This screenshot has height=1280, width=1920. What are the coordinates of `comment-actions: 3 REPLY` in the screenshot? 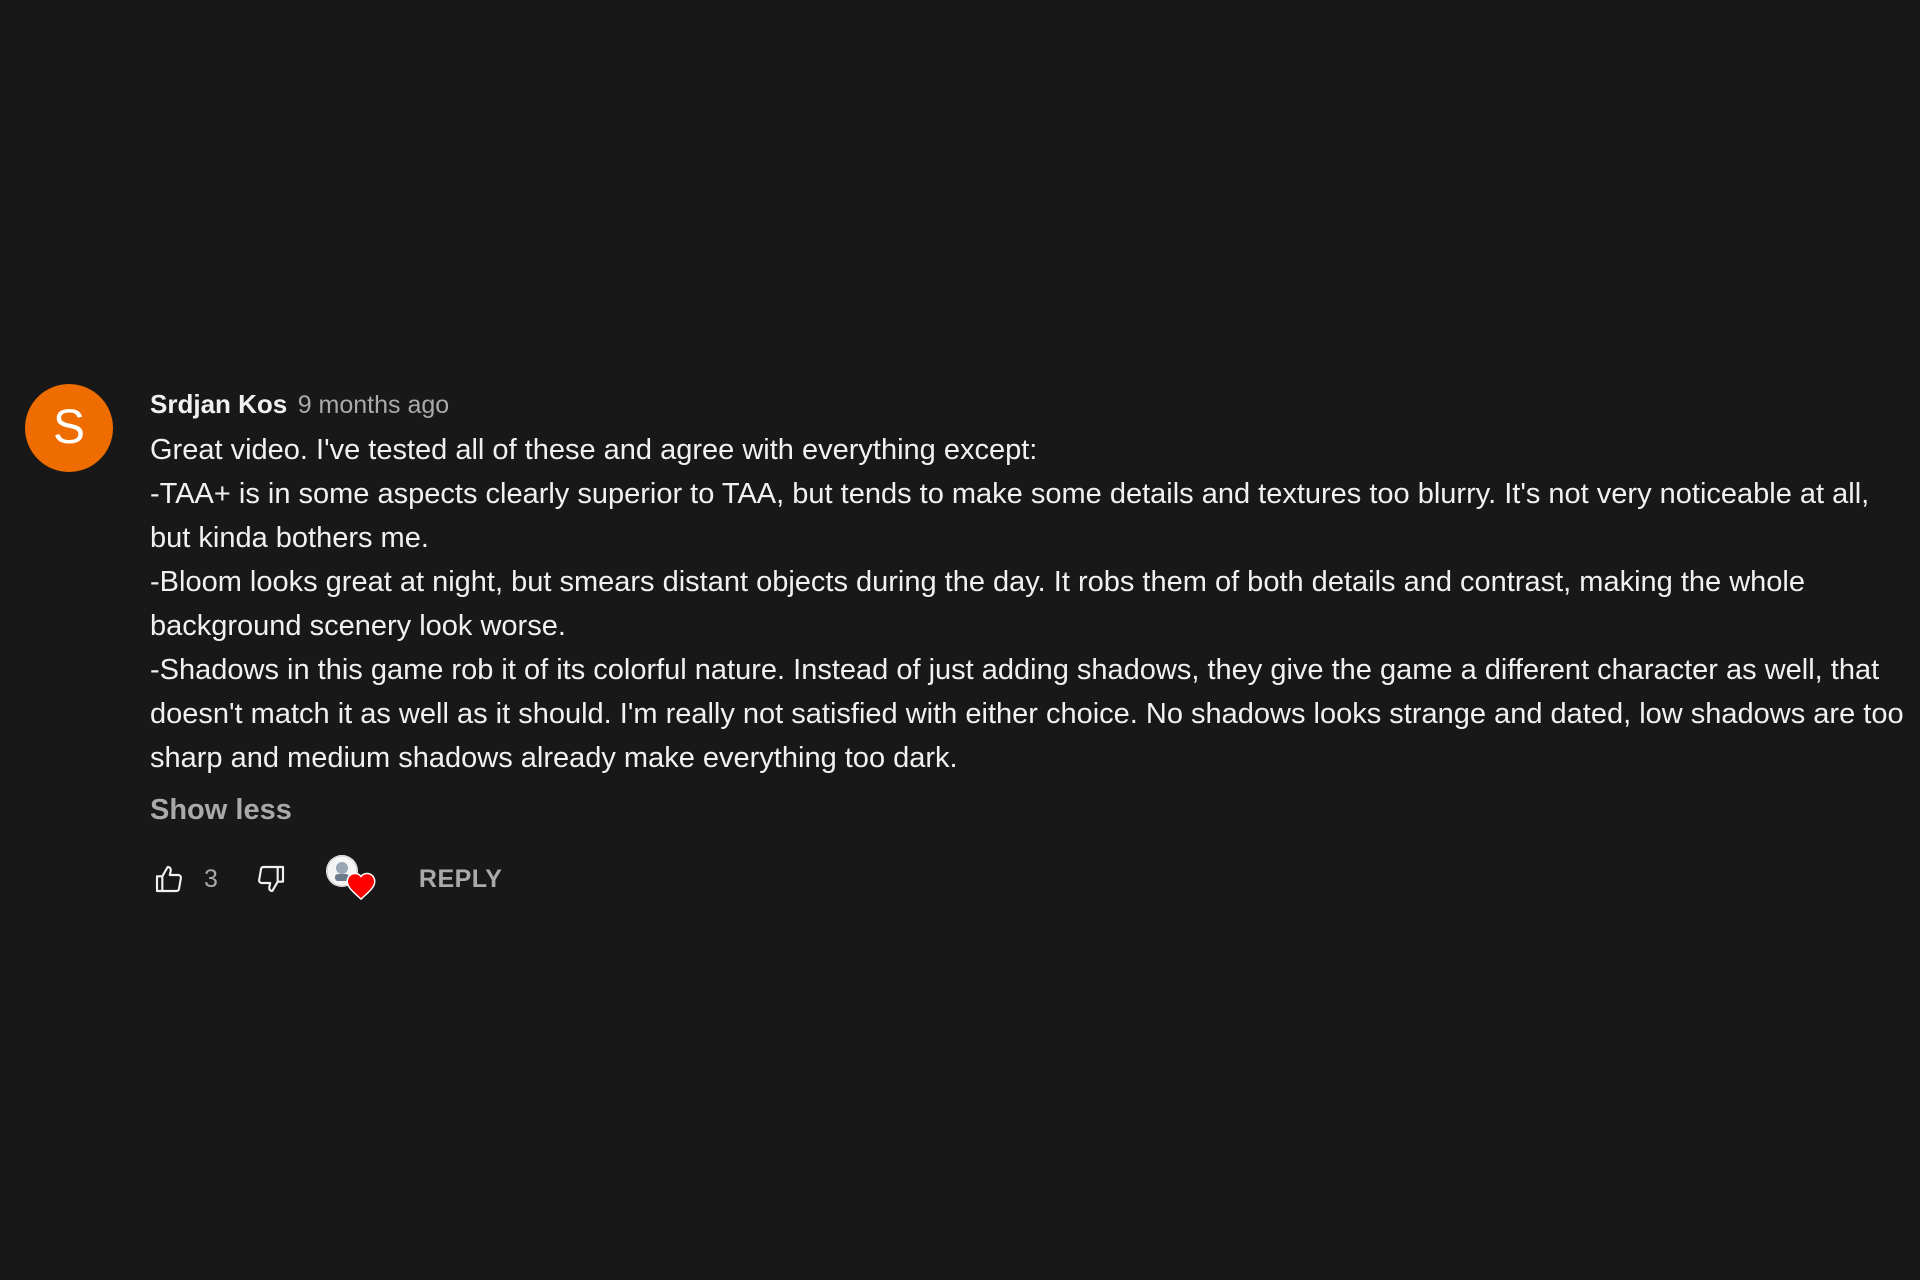 It's located at (1030, 879).